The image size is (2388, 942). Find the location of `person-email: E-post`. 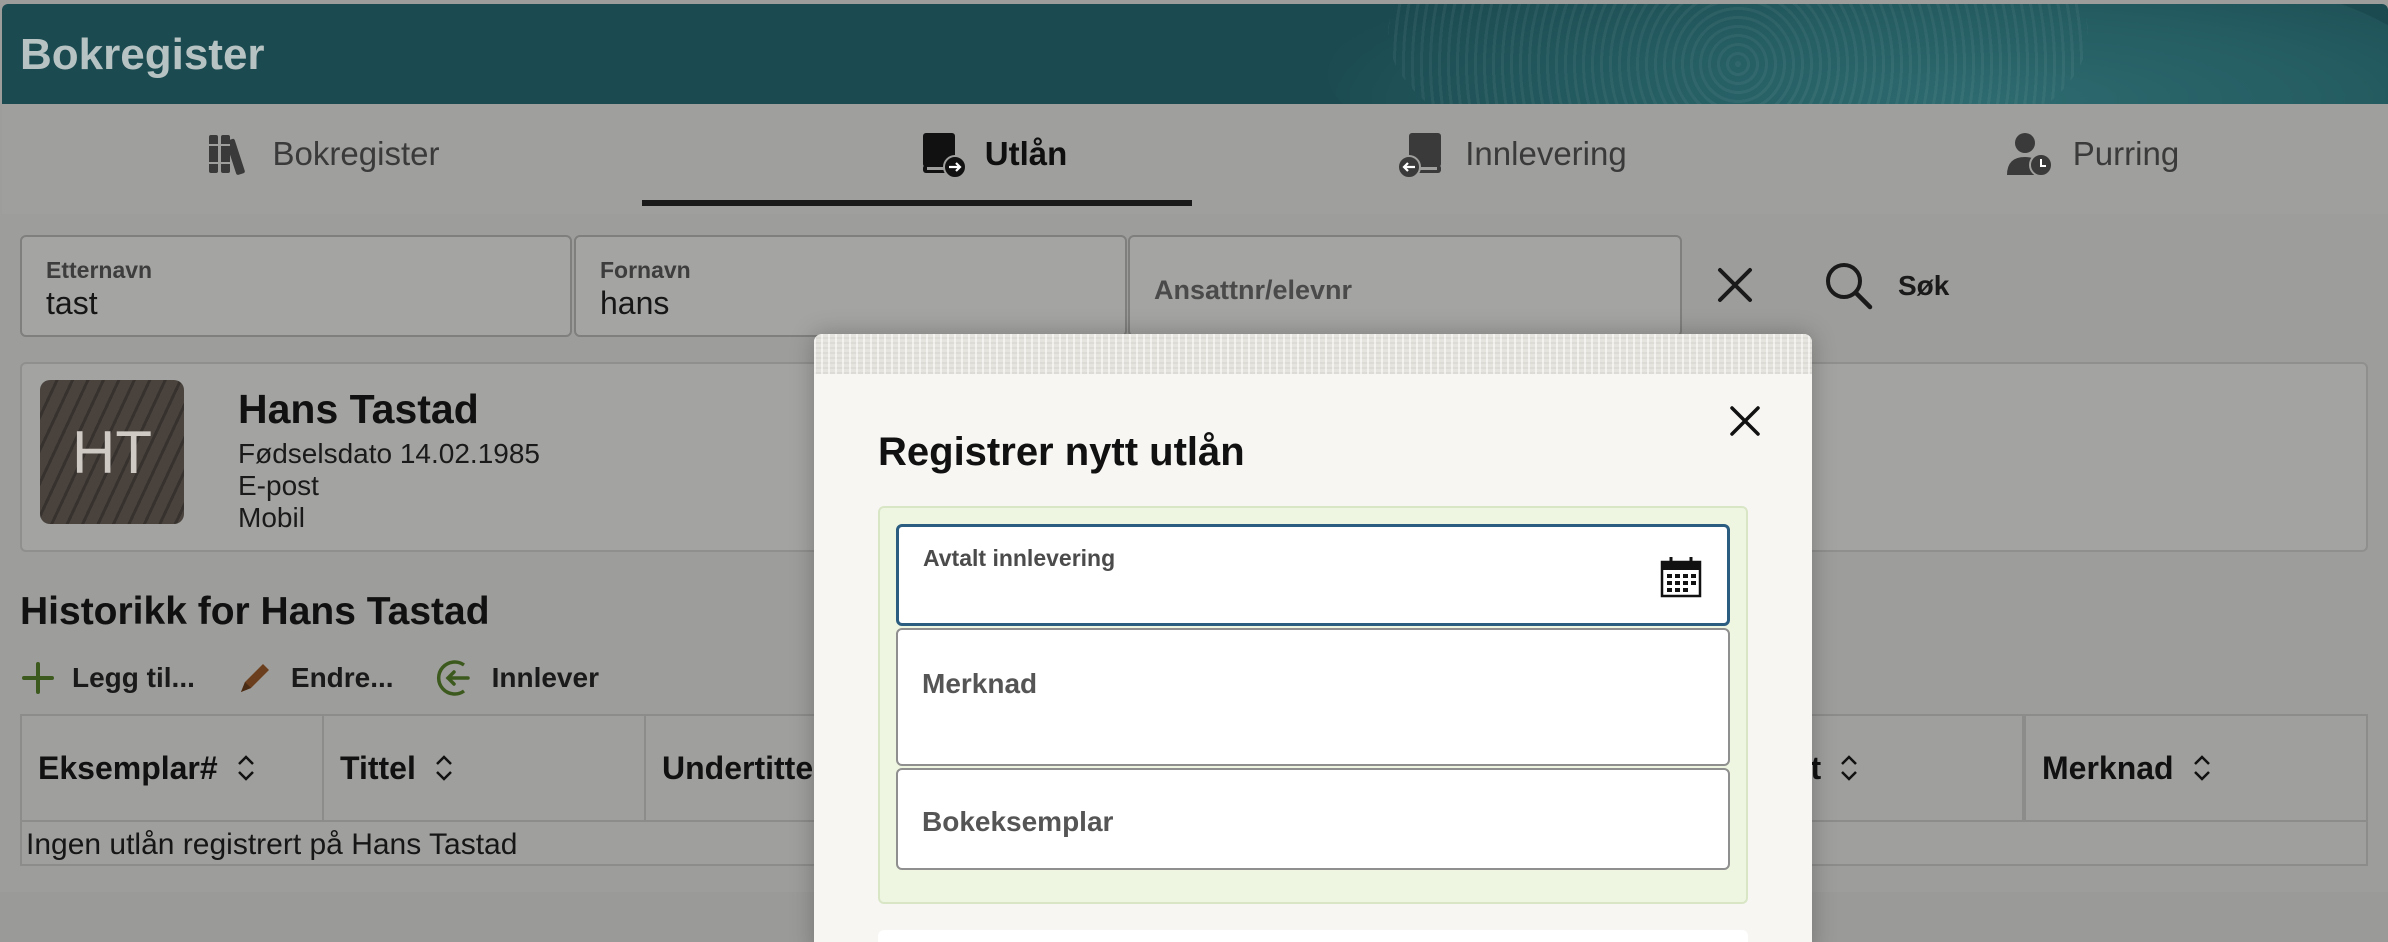

person-email: E-post is located at coordinates (278, 485).